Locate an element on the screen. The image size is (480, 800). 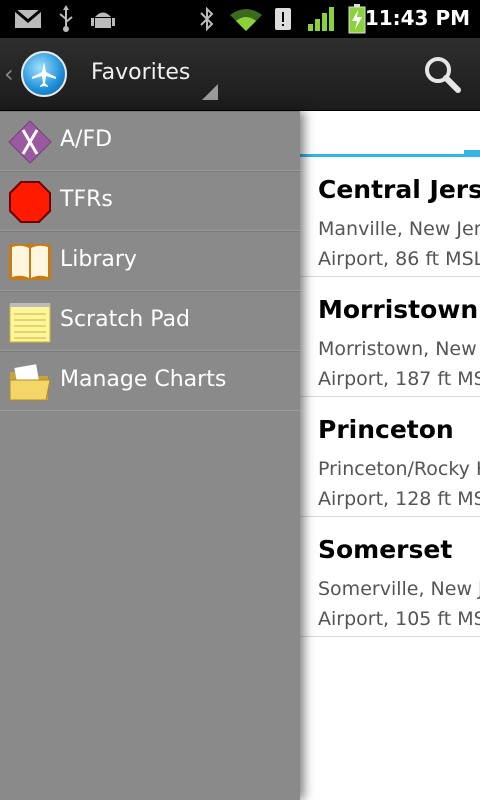
favorite-name: Morristown I is located at coordinates (399, 309).